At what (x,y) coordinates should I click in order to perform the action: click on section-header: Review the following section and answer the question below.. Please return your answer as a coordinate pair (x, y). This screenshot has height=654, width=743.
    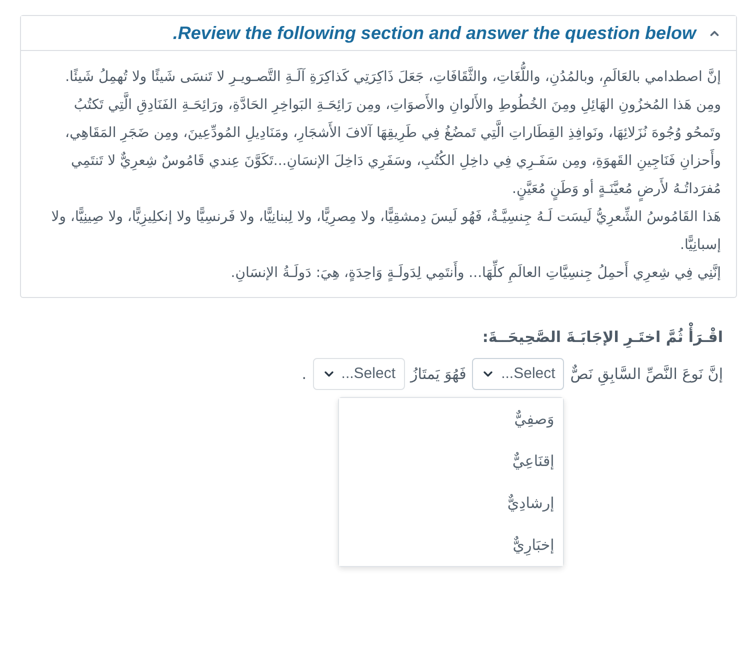
    Looking at the image, I should click on (378, 33).